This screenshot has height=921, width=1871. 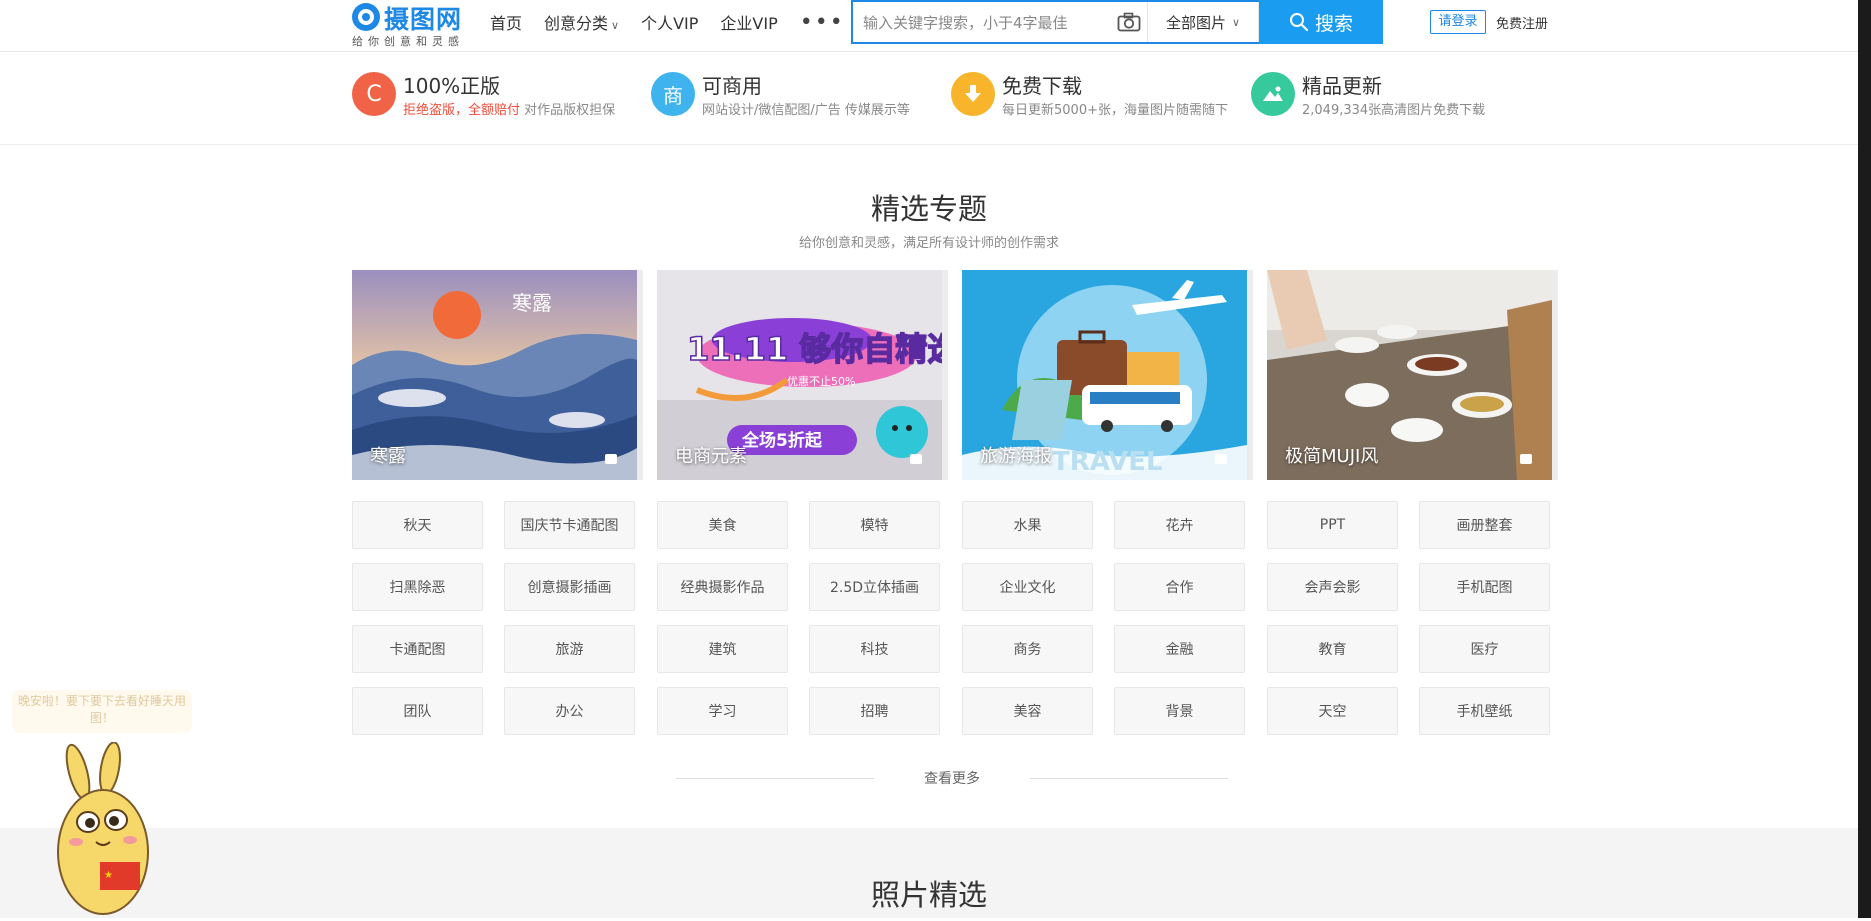 What do you see at coordinates (417, 525) in the screenshot?
I see `topic-tag: 秋天` at bounding box center [417, 525].